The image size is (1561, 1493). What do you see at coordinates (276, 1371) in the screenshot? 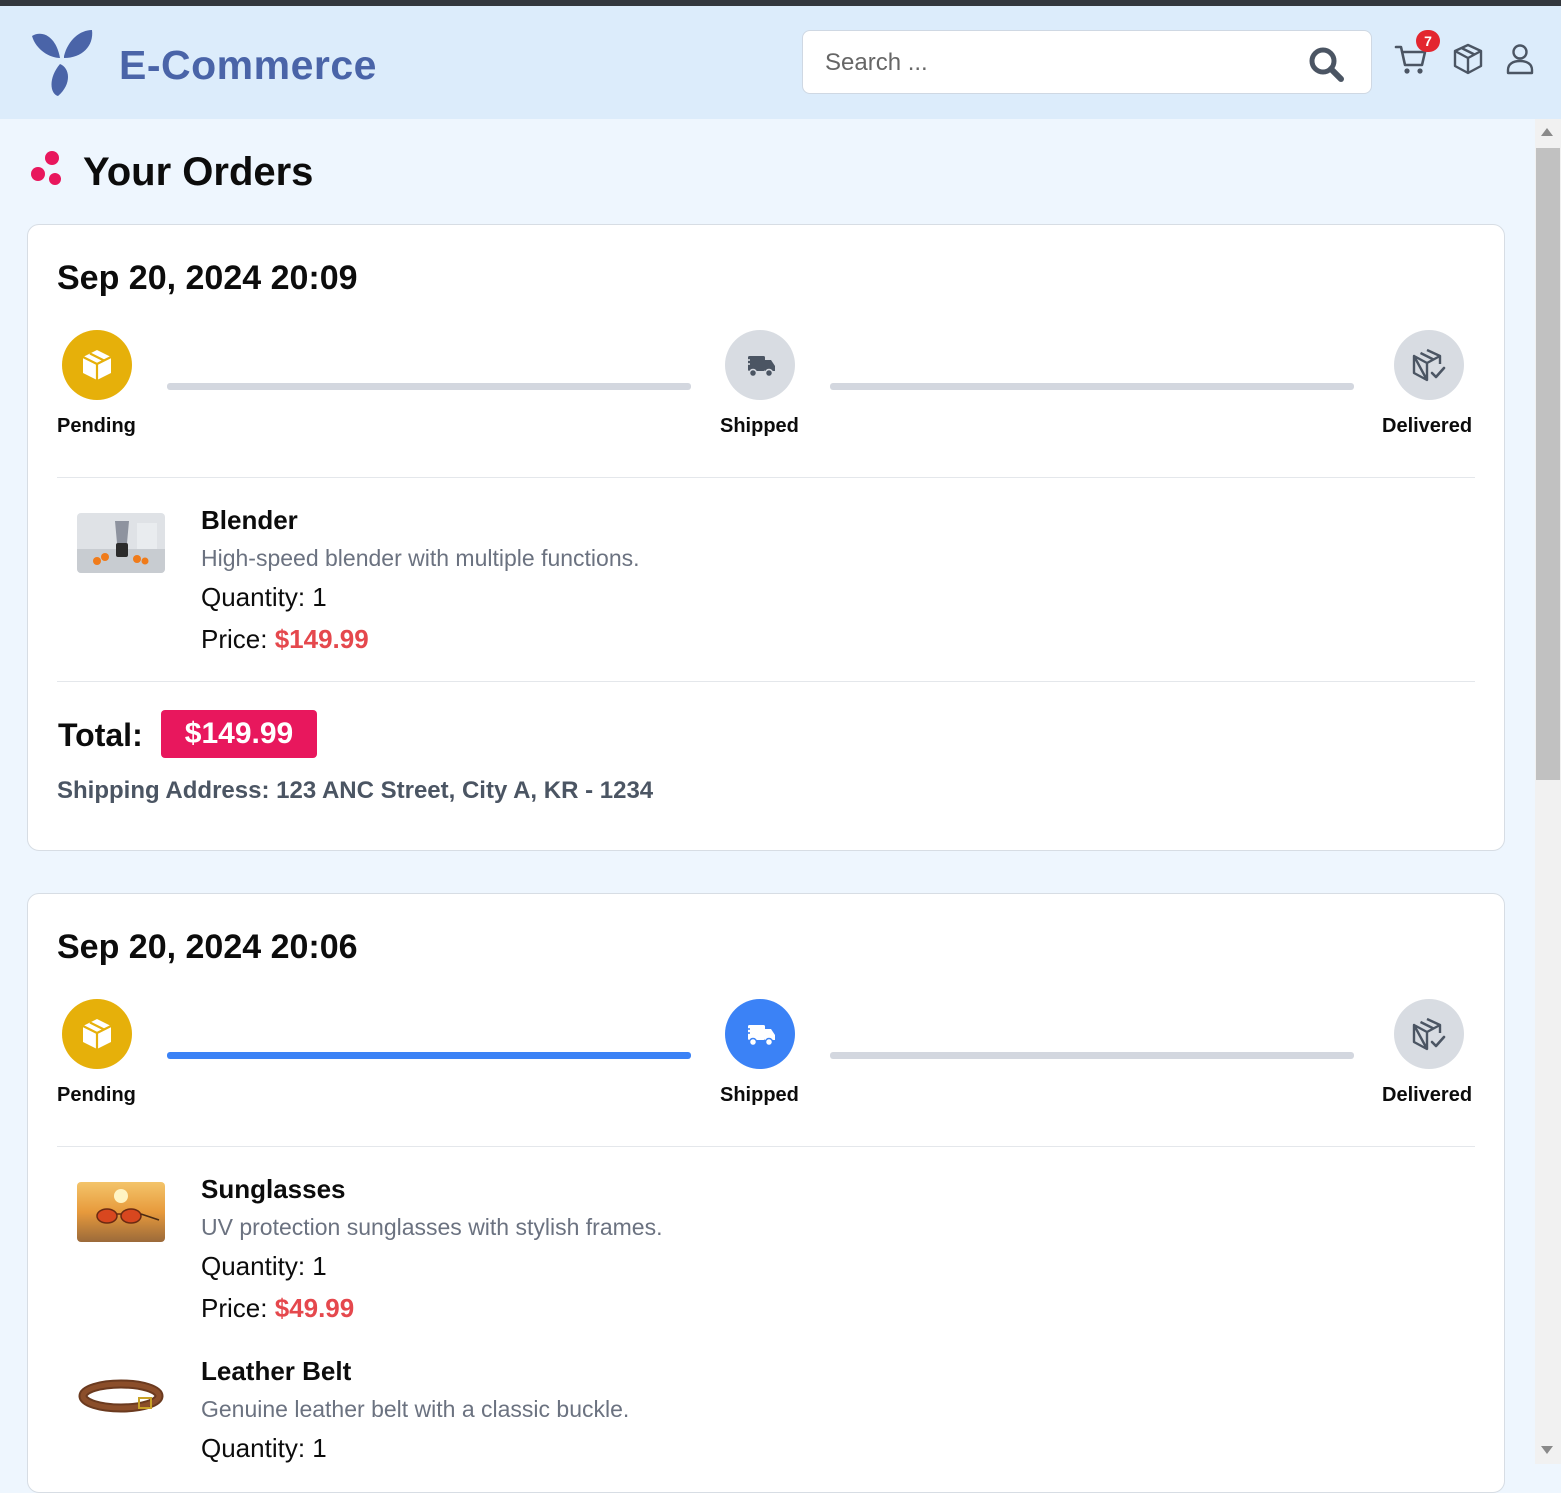
I see `item-name: Leather Belt` at bounding box center [276, 1371].